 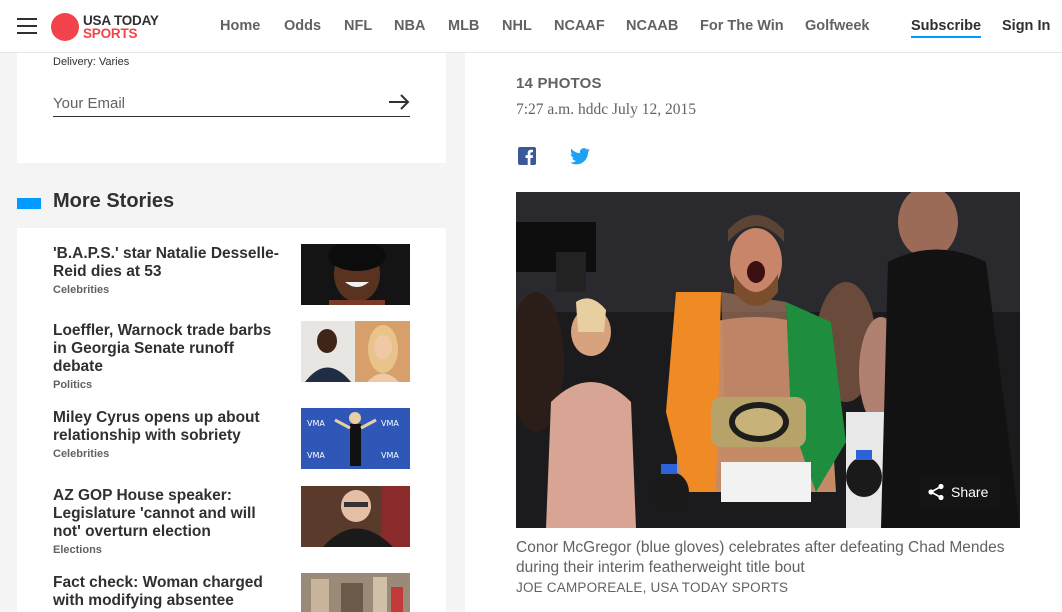 I want to click on story-thumbnail: VMA VMA VMA VMA, so click(x=355, y=438).